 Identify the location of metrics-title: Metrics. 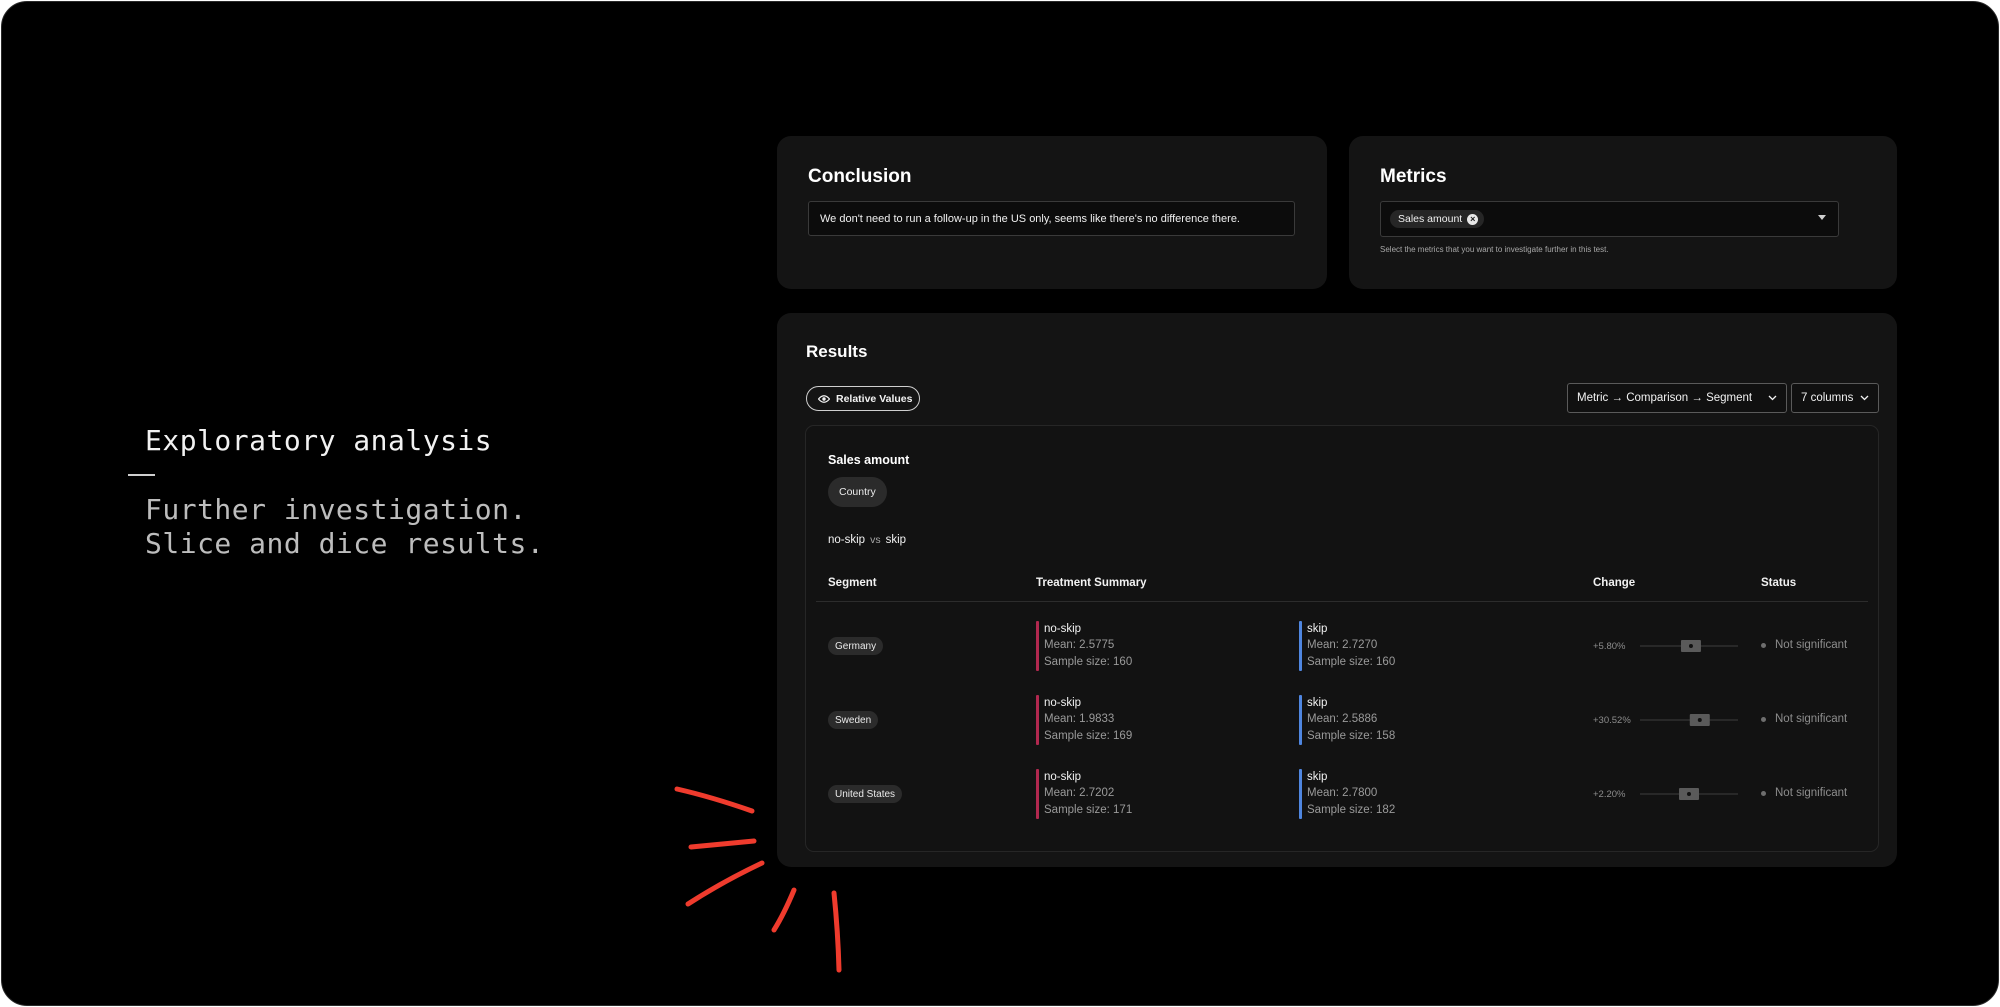
(1413, 176).